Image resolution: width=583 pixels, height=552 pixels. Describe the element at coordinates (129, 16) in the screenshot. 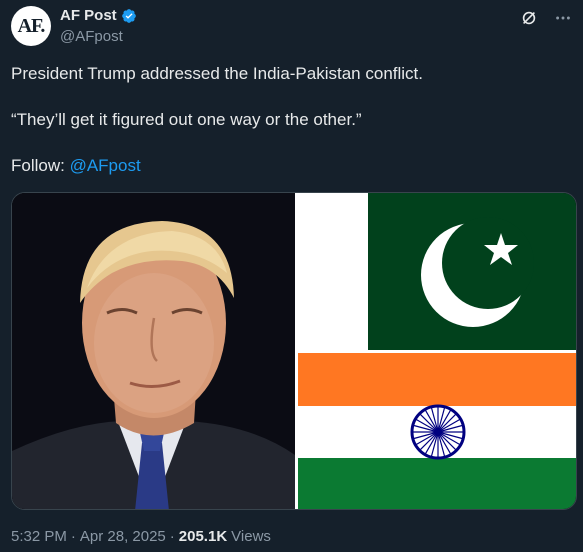

I see `verified-badge-icon` at that location.